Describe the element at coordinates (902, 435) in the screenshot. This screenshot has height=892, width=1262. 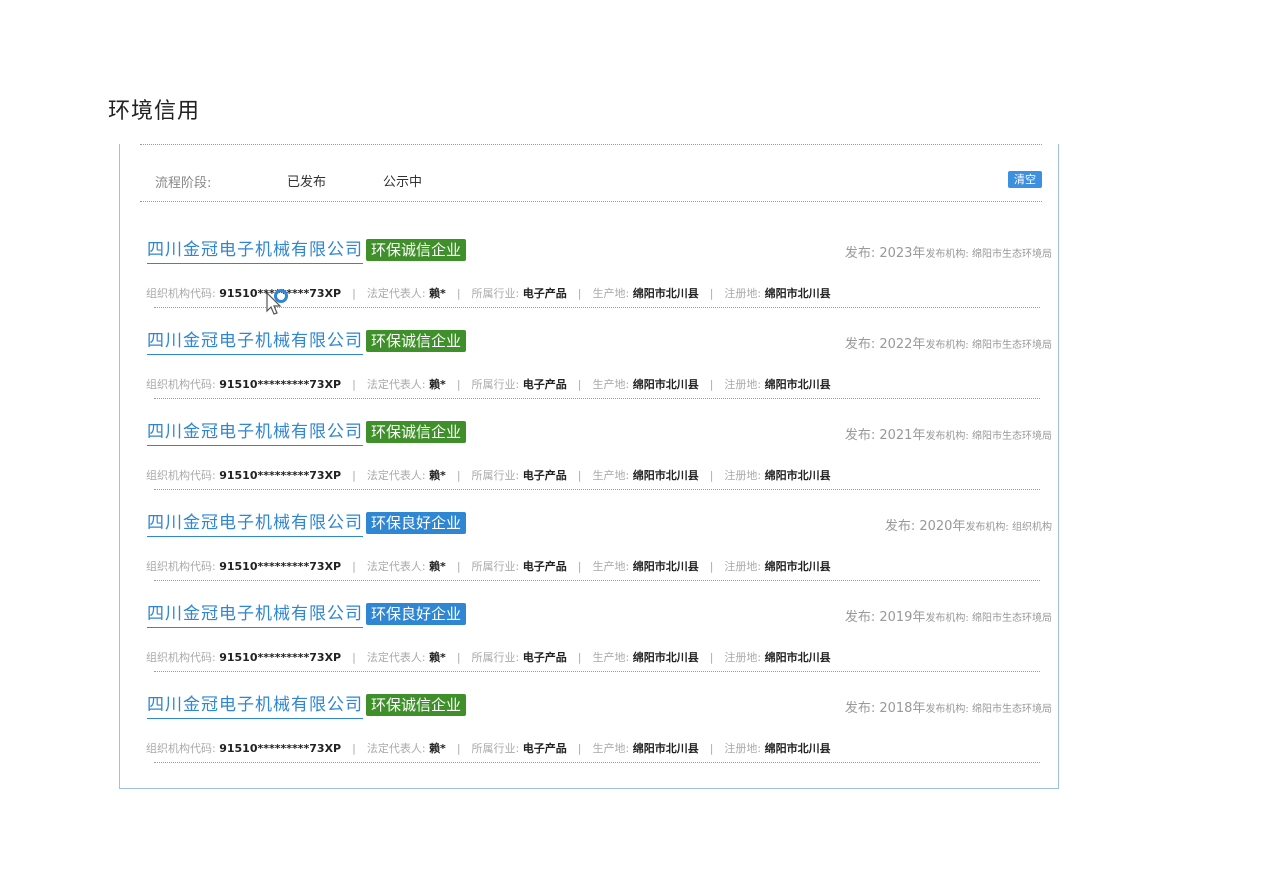
I see `publish-year: 2021年` at that location.